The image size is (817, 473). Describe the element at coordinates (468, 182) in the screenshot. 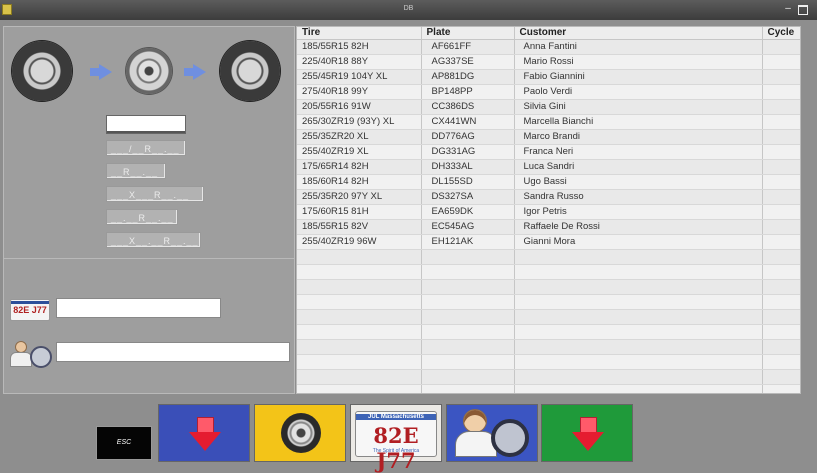

I see `cell-plate: DL155SD` at that location.